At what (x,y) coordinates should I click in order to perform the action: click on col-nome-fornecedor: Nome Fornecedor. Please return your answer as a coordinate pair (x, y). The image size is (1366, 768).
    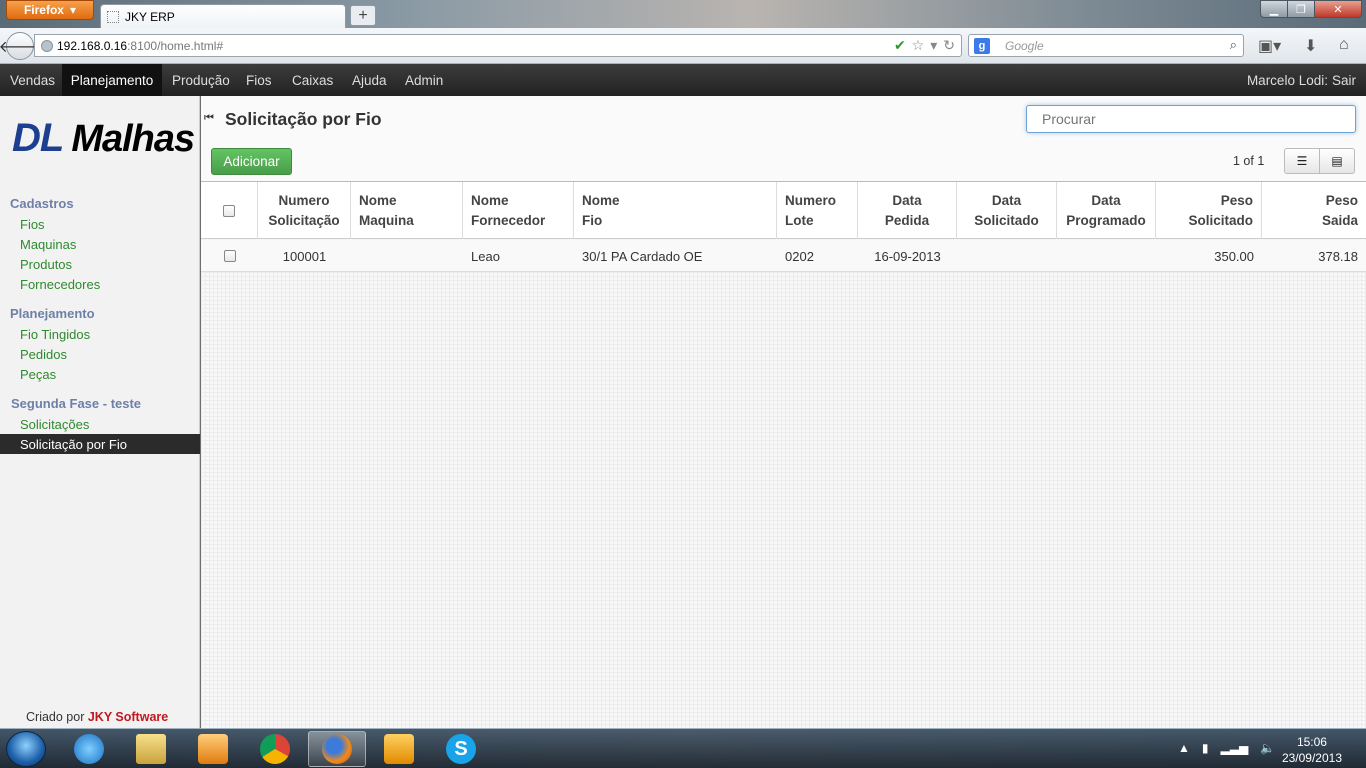
    Looking at the image, I should click on (518, 210).